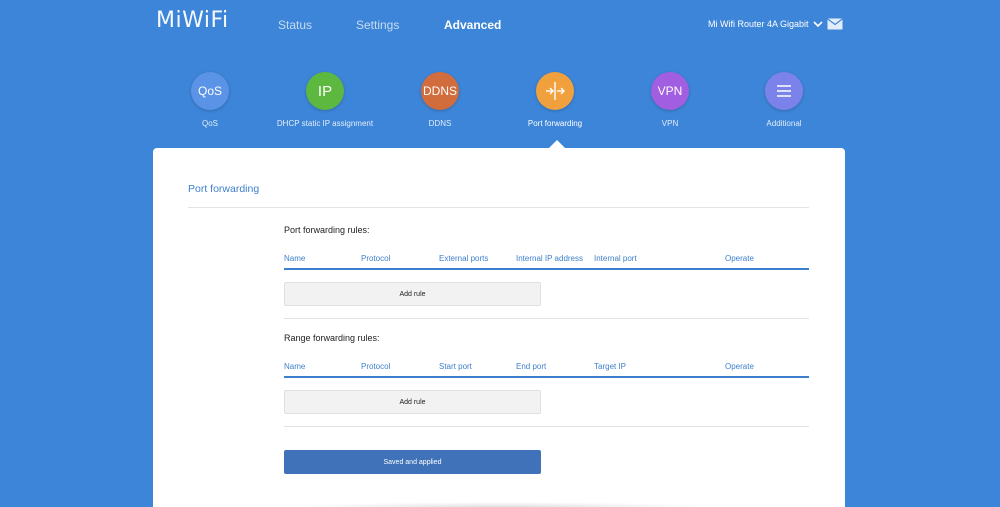 This screenshot has height=507, width=1000. I want to click on feature-vpn: VPN VPN, so click(670, 100).